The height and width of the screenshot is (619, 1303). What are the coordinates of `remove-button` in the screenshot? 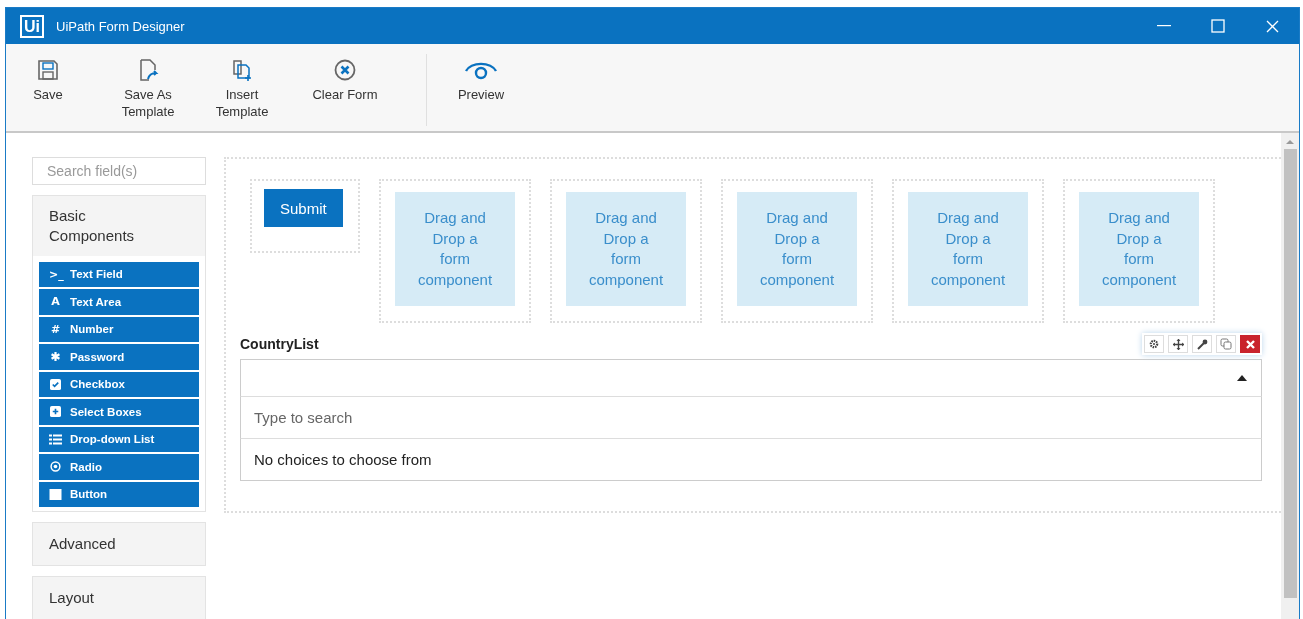 It's located at (1250, 344).